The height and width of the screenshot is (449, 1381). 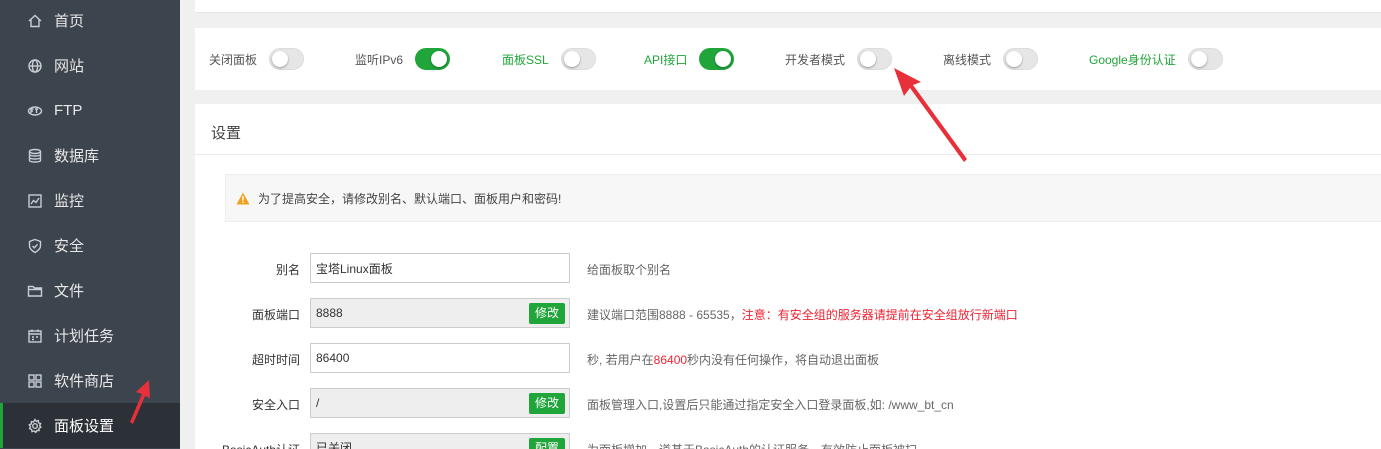 What do you see at coordinates (35, 21) in the screenshot?
I see `home-icon` at bounding box center [35, 21].